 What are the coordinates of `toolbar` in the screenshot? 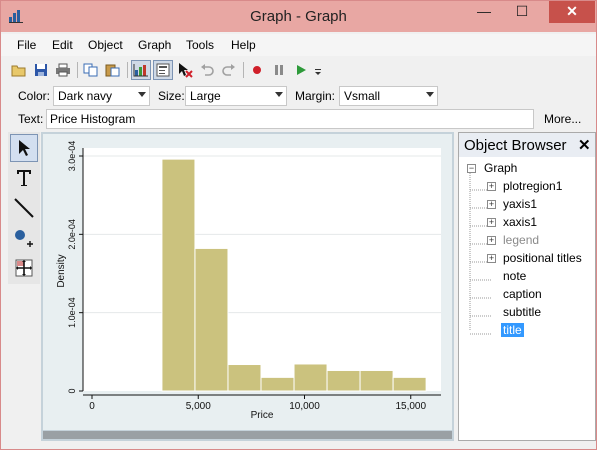 It's located at (167, 71).